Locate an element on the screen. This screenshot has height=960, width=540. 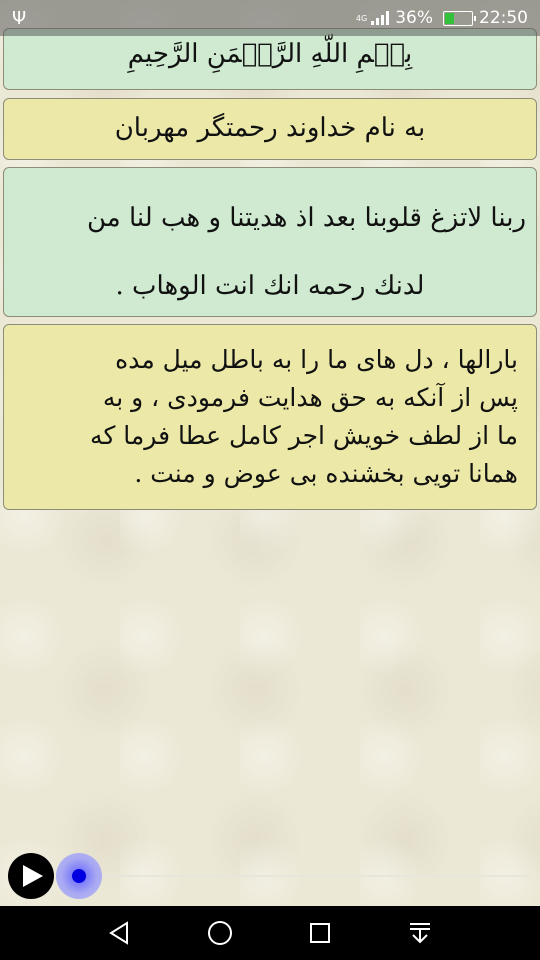
signal-icon is located at coordinates (380, 18).